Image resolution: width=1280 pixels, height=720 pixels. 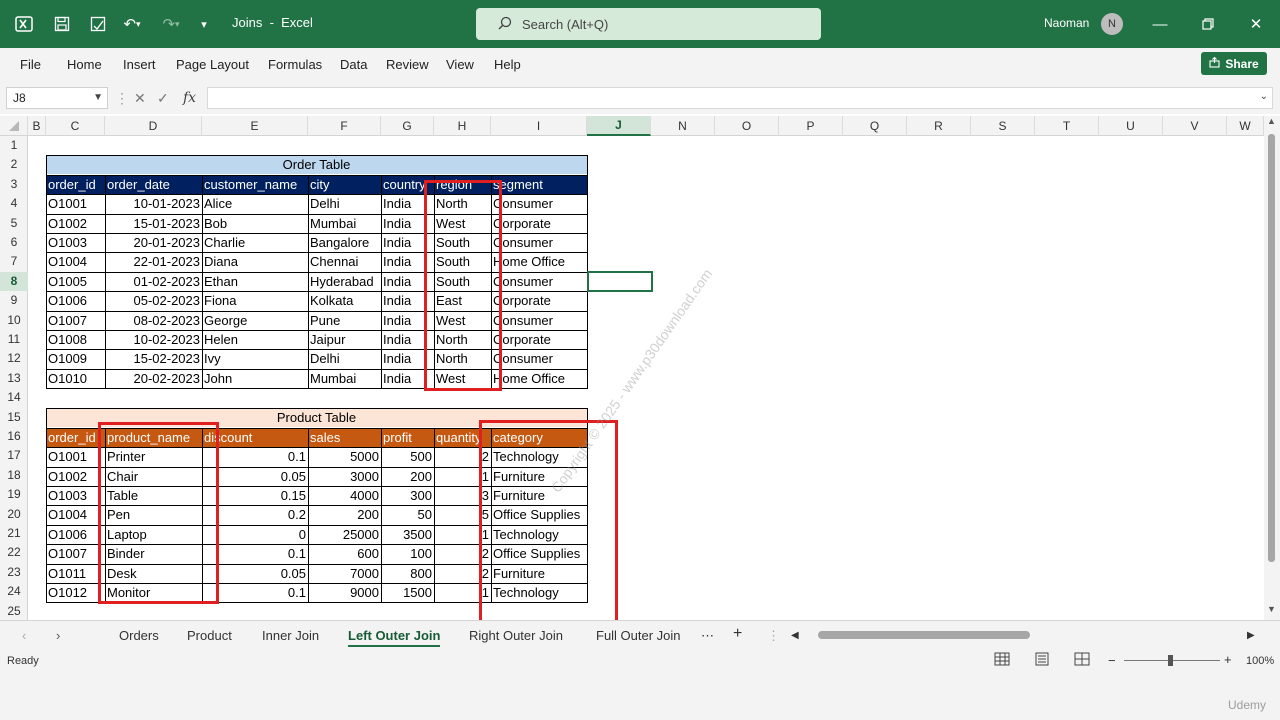 What do you see at coordinates (14, 339) in the screenshot?
I see `row-header: 11` at bounding box center [14, 339].